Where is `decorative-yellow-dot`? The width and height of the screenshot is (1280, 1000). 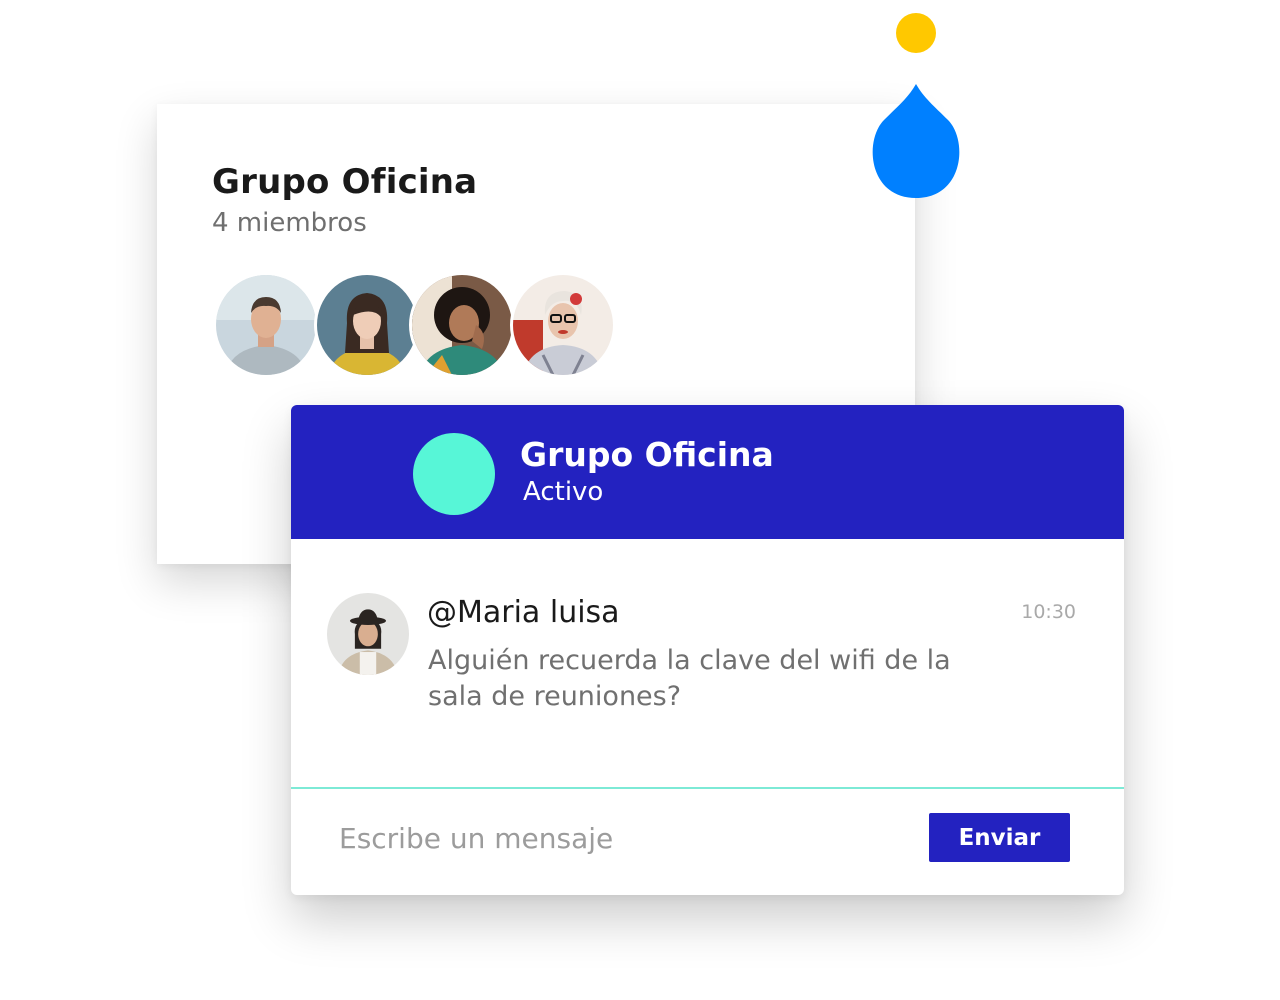 decorative-yellow-dot is located at coordinates (916, 33).